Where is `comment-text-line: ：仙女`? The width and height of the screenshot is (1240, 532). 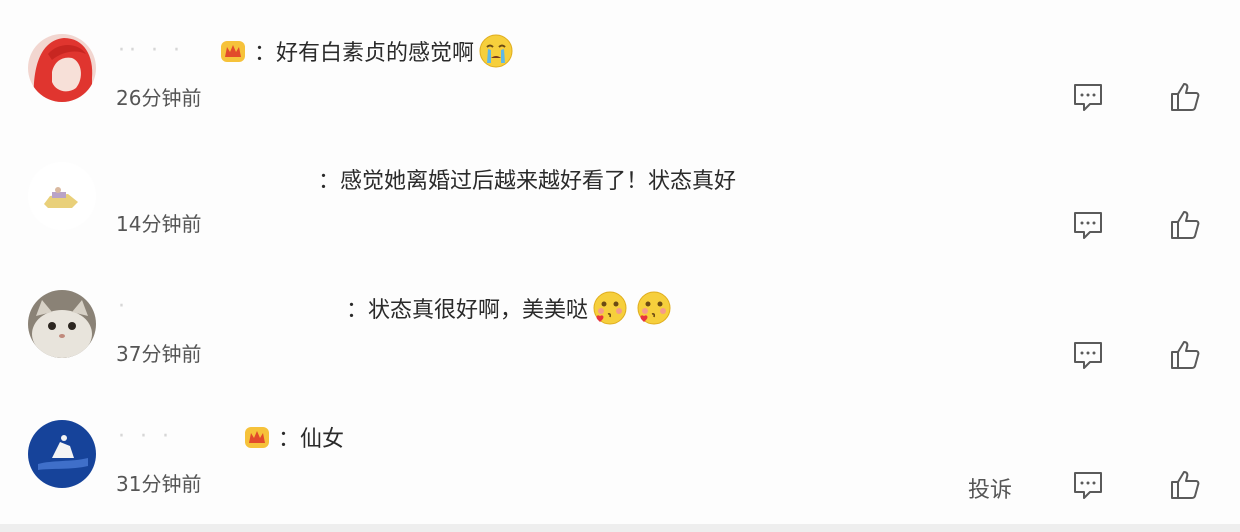 comment-text-line: ：仙女 is located at coordinates (294, 437).